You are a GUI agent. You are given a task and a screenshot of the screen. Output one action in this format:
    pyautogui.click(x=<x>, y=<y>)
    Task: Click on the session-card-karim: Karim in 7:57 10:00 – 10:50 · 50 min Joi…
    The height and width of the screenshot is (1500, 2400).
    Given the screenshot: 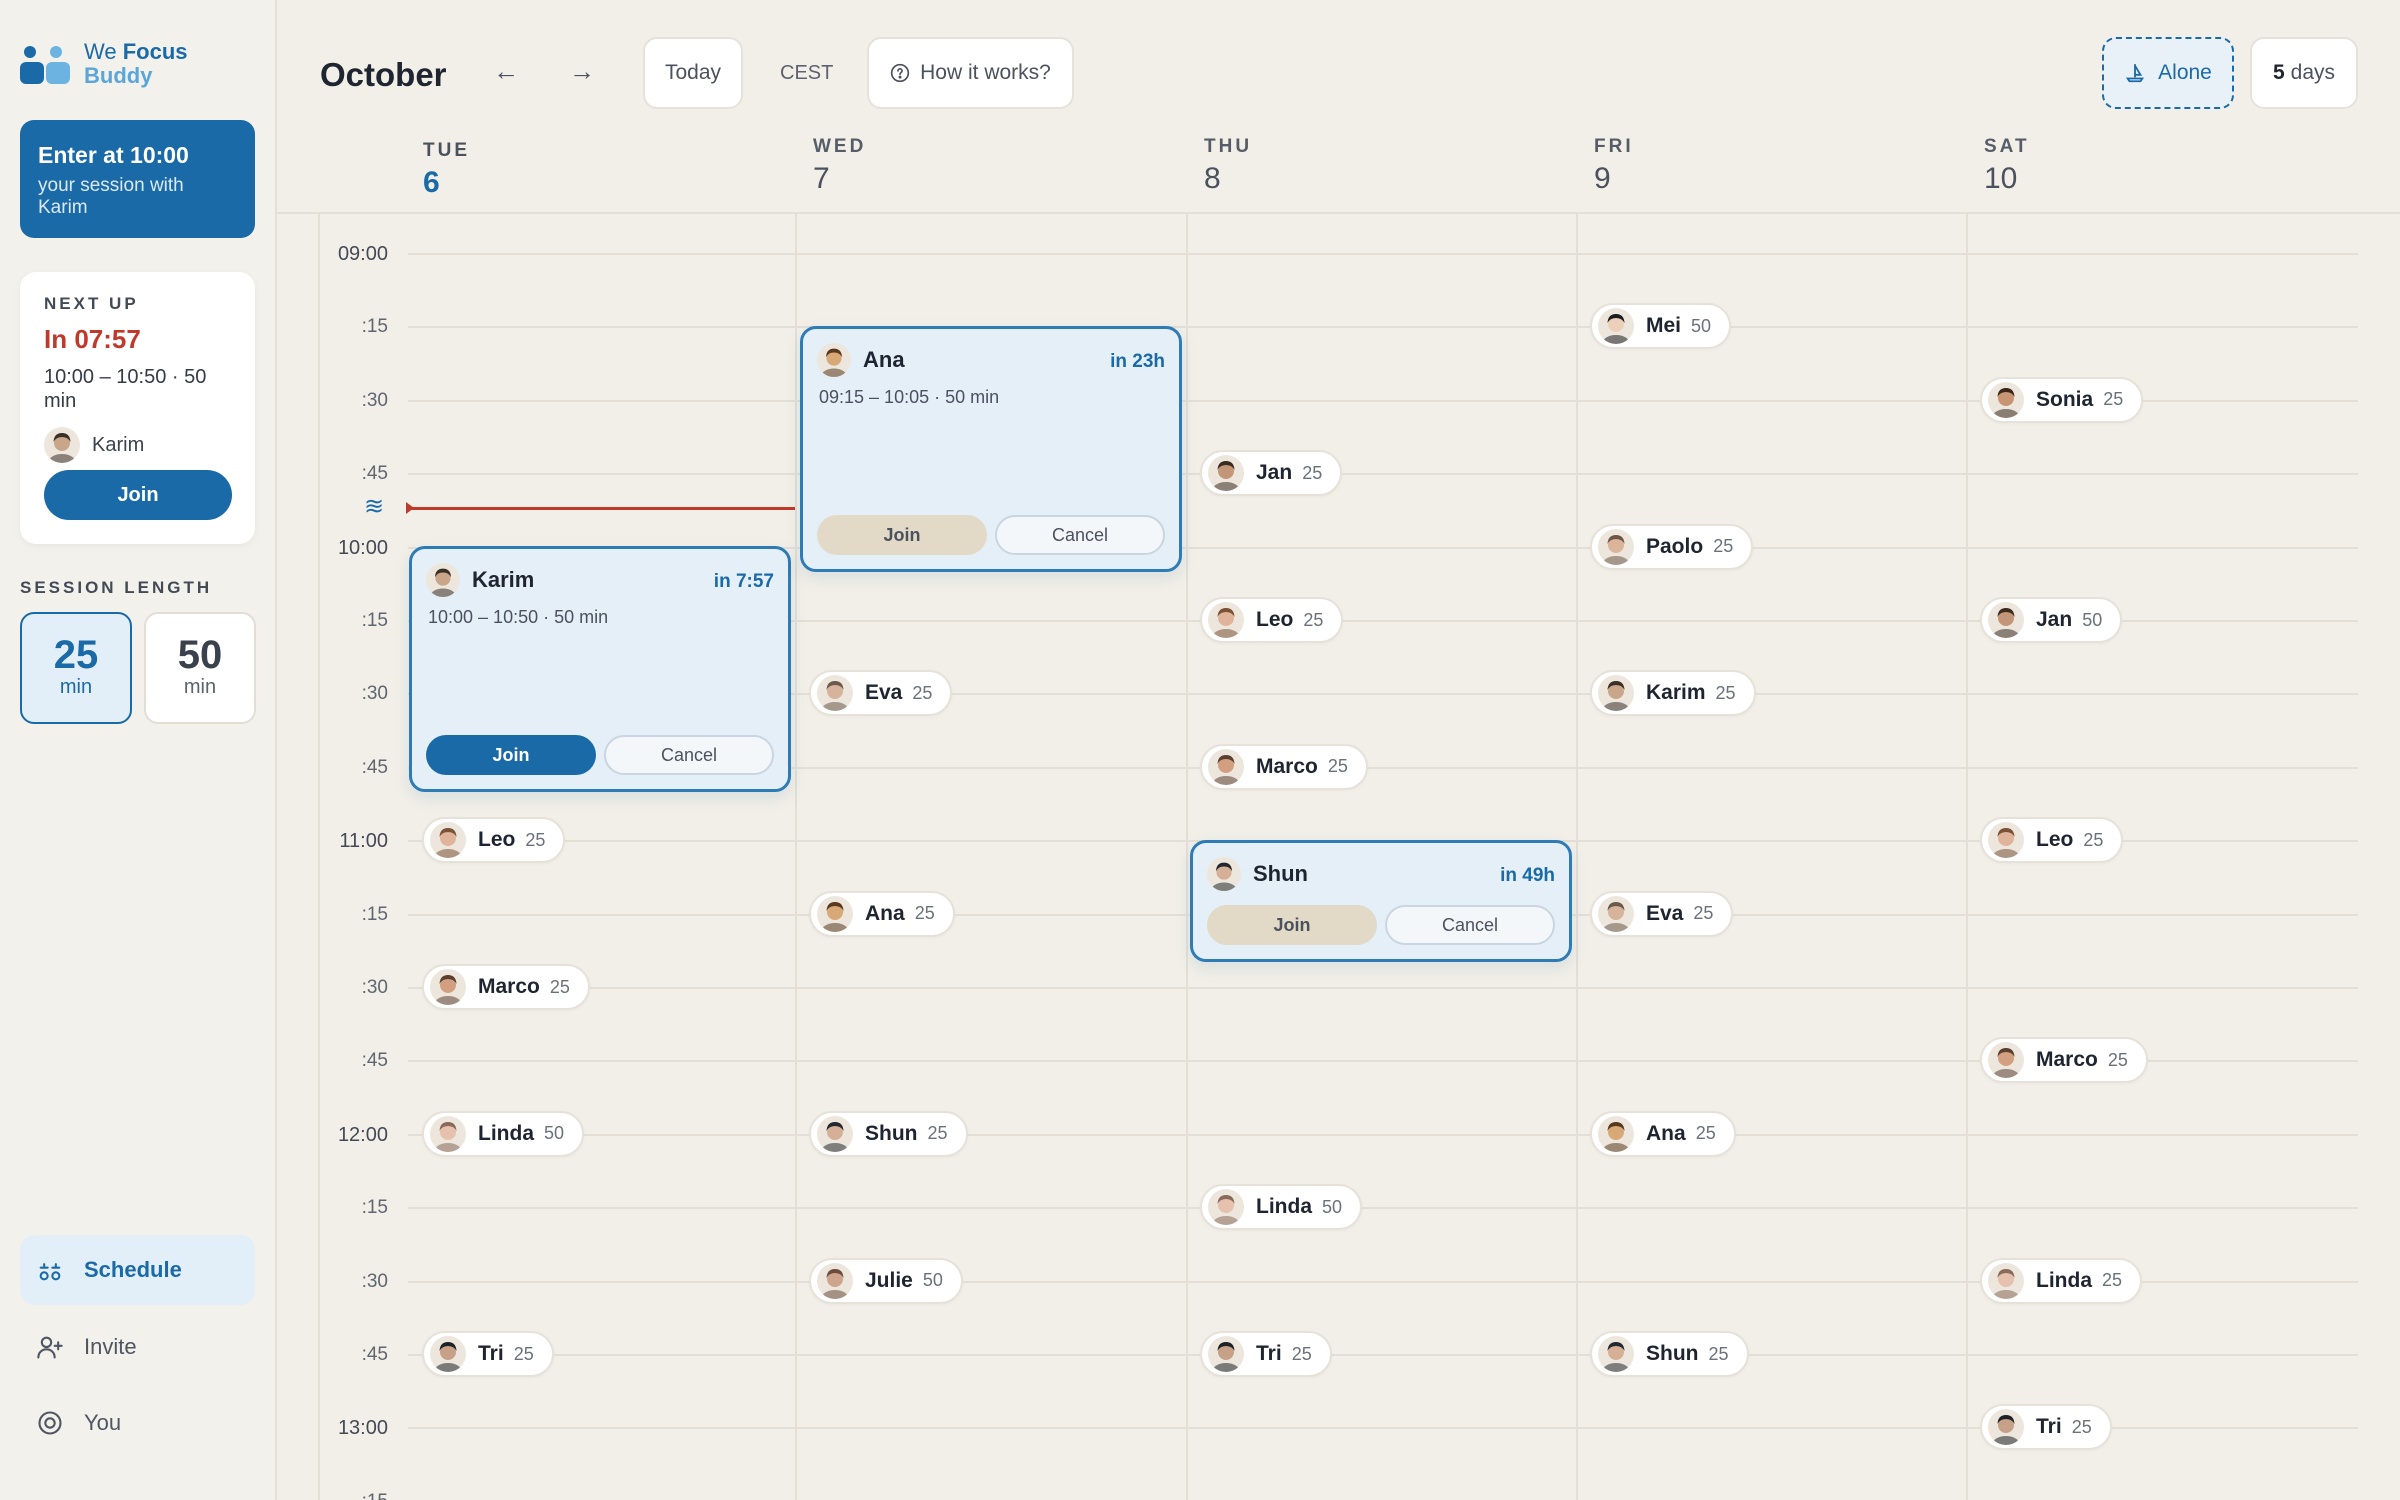 What is the action you would take?
    pyautogui.click(x=600, y=669)
    